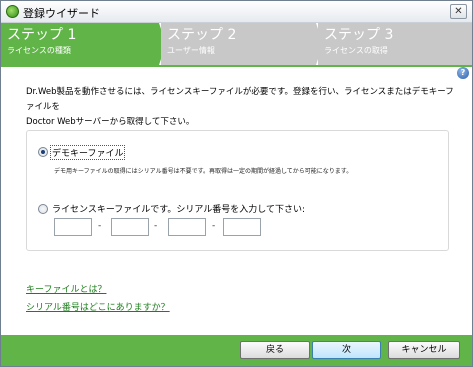 The width and height of the screenshot is (473, 367). Describe the element at coordinates (42, 35) in the screenshot. I see `step-1-title: ステップ 1` at that location.